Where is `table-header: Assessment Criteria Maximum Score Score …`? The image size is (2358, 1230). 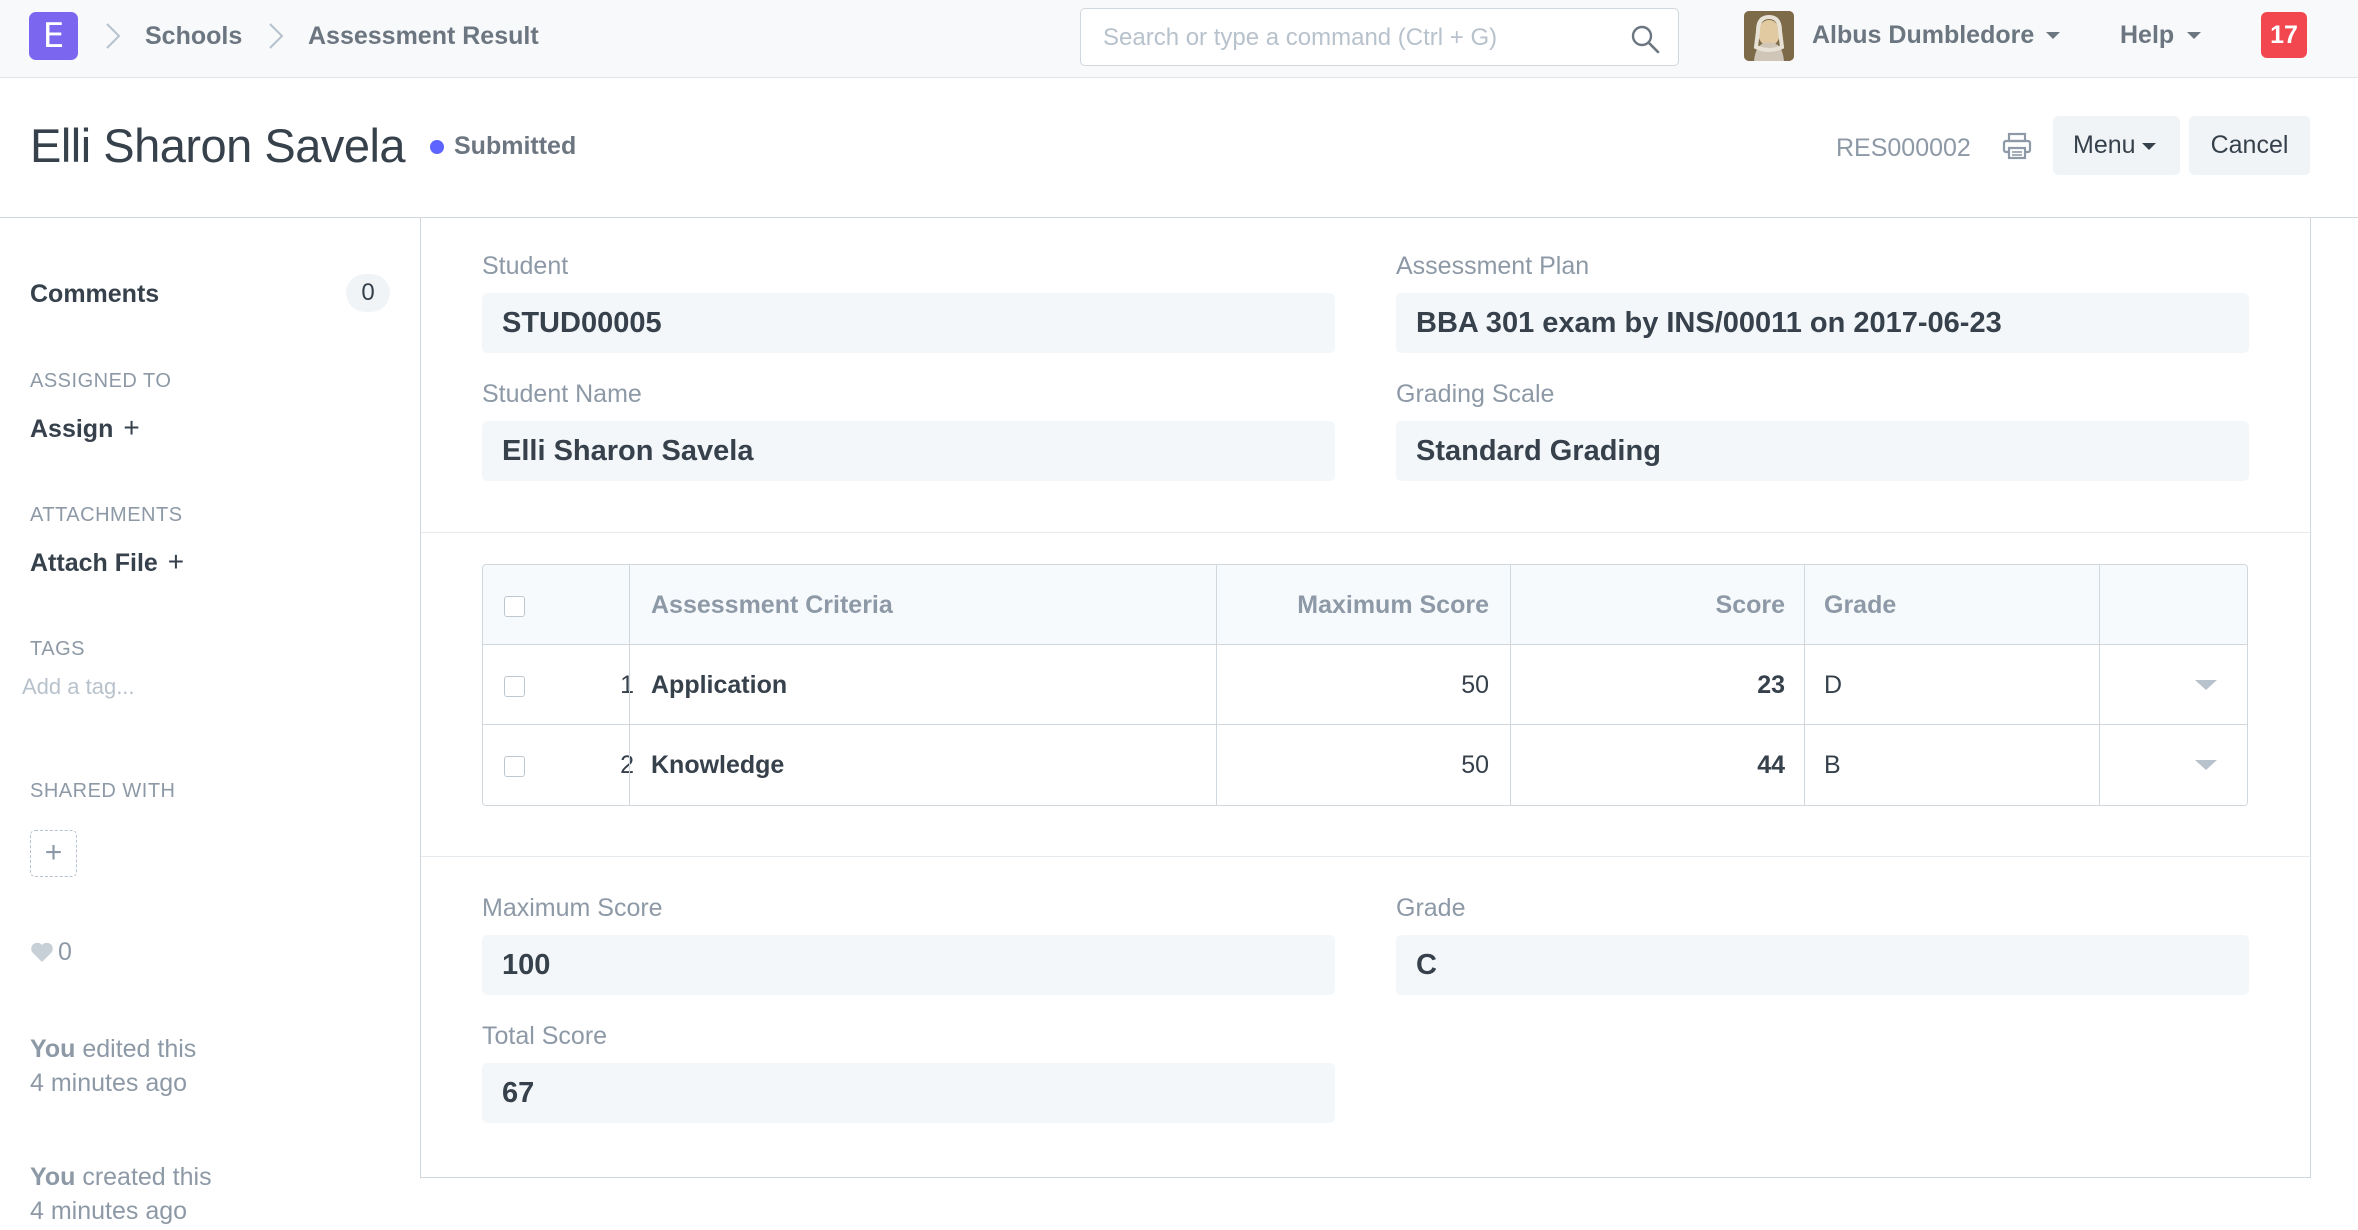 table-header: Assessment Criteria Maximum Score Score … is located at coordinates (1365, 605).